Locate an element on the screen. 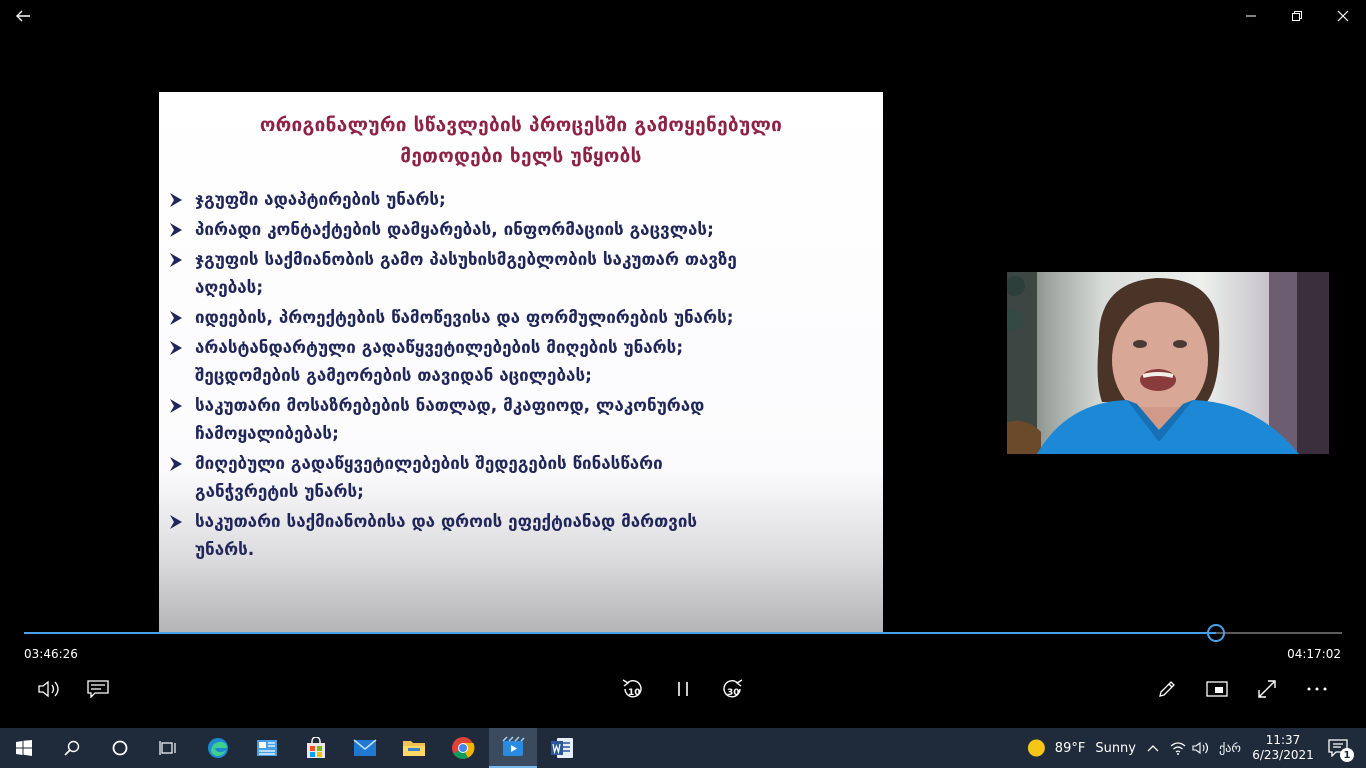 This screenshot has width=1366, height=768. subtitles-icon is located at coordinates (98, 689).